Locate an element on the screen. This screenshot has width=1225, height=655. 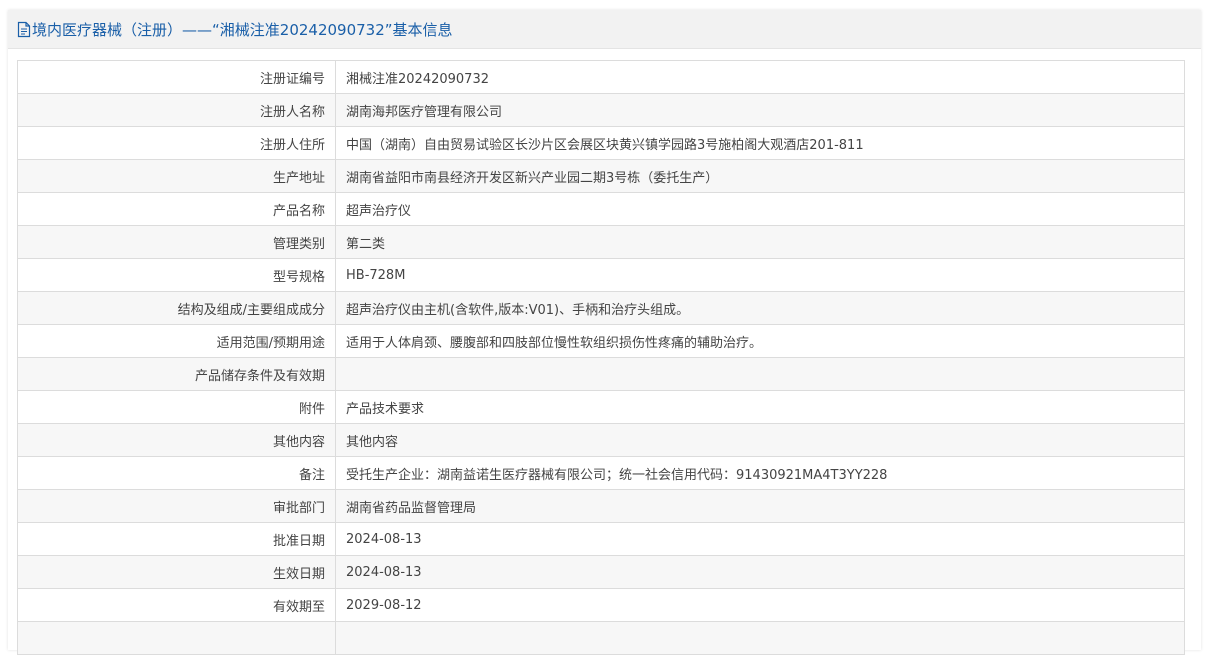
table-row: 型号规格 HB-728M is located at coordinates (601, 275).